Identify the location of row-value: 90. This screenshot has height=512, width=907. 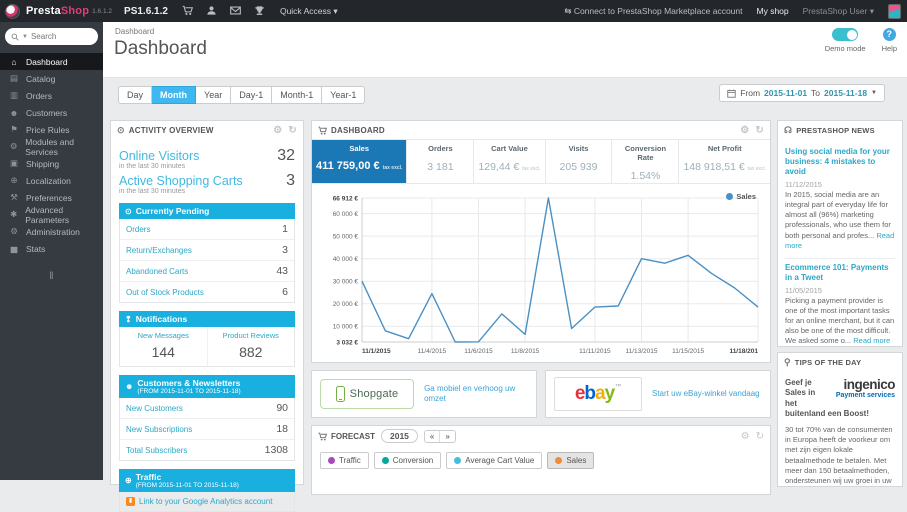
(282, 408).